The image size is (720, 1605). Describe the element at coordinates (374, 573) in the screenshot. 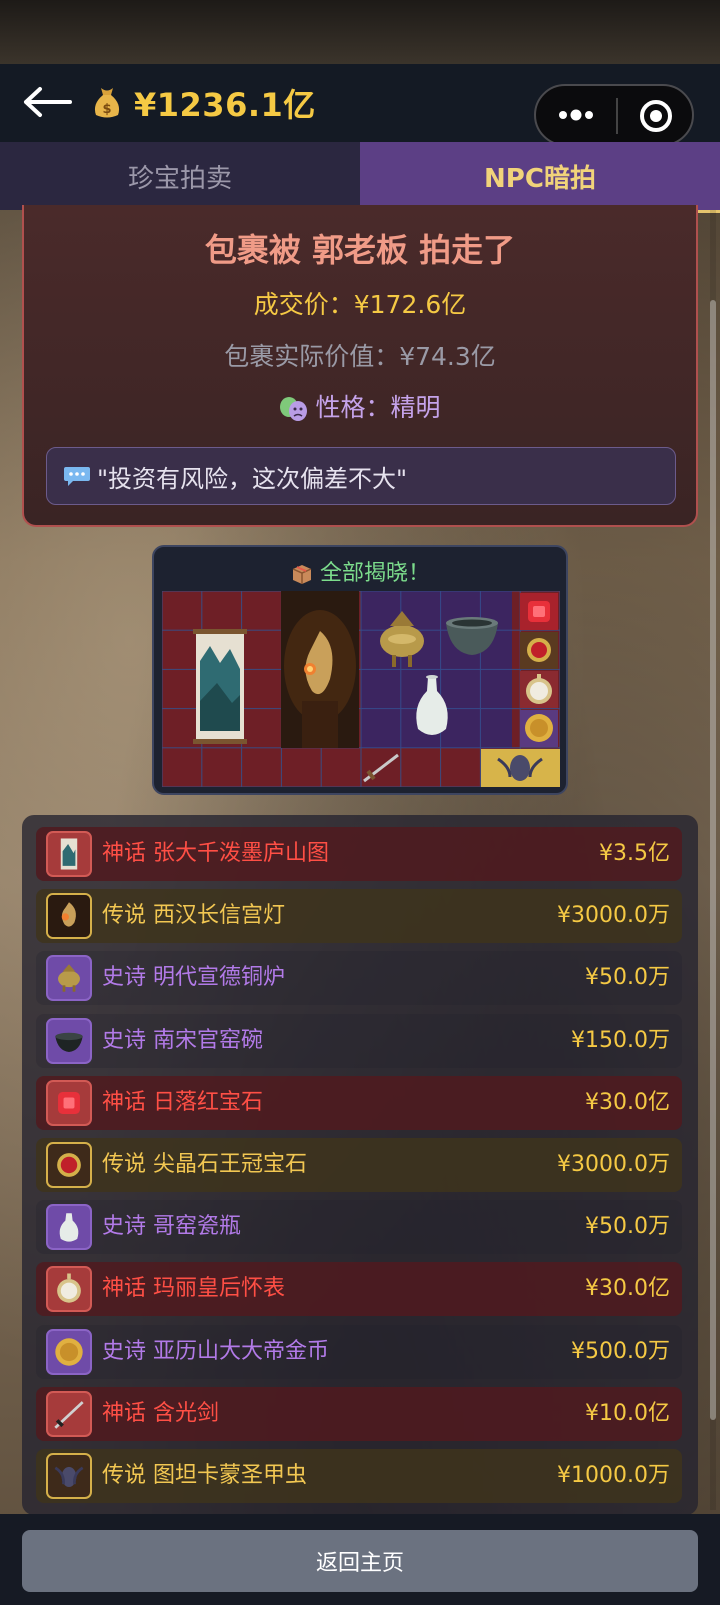

I see `reveal-title-text: 全部揭晓！` at that location.